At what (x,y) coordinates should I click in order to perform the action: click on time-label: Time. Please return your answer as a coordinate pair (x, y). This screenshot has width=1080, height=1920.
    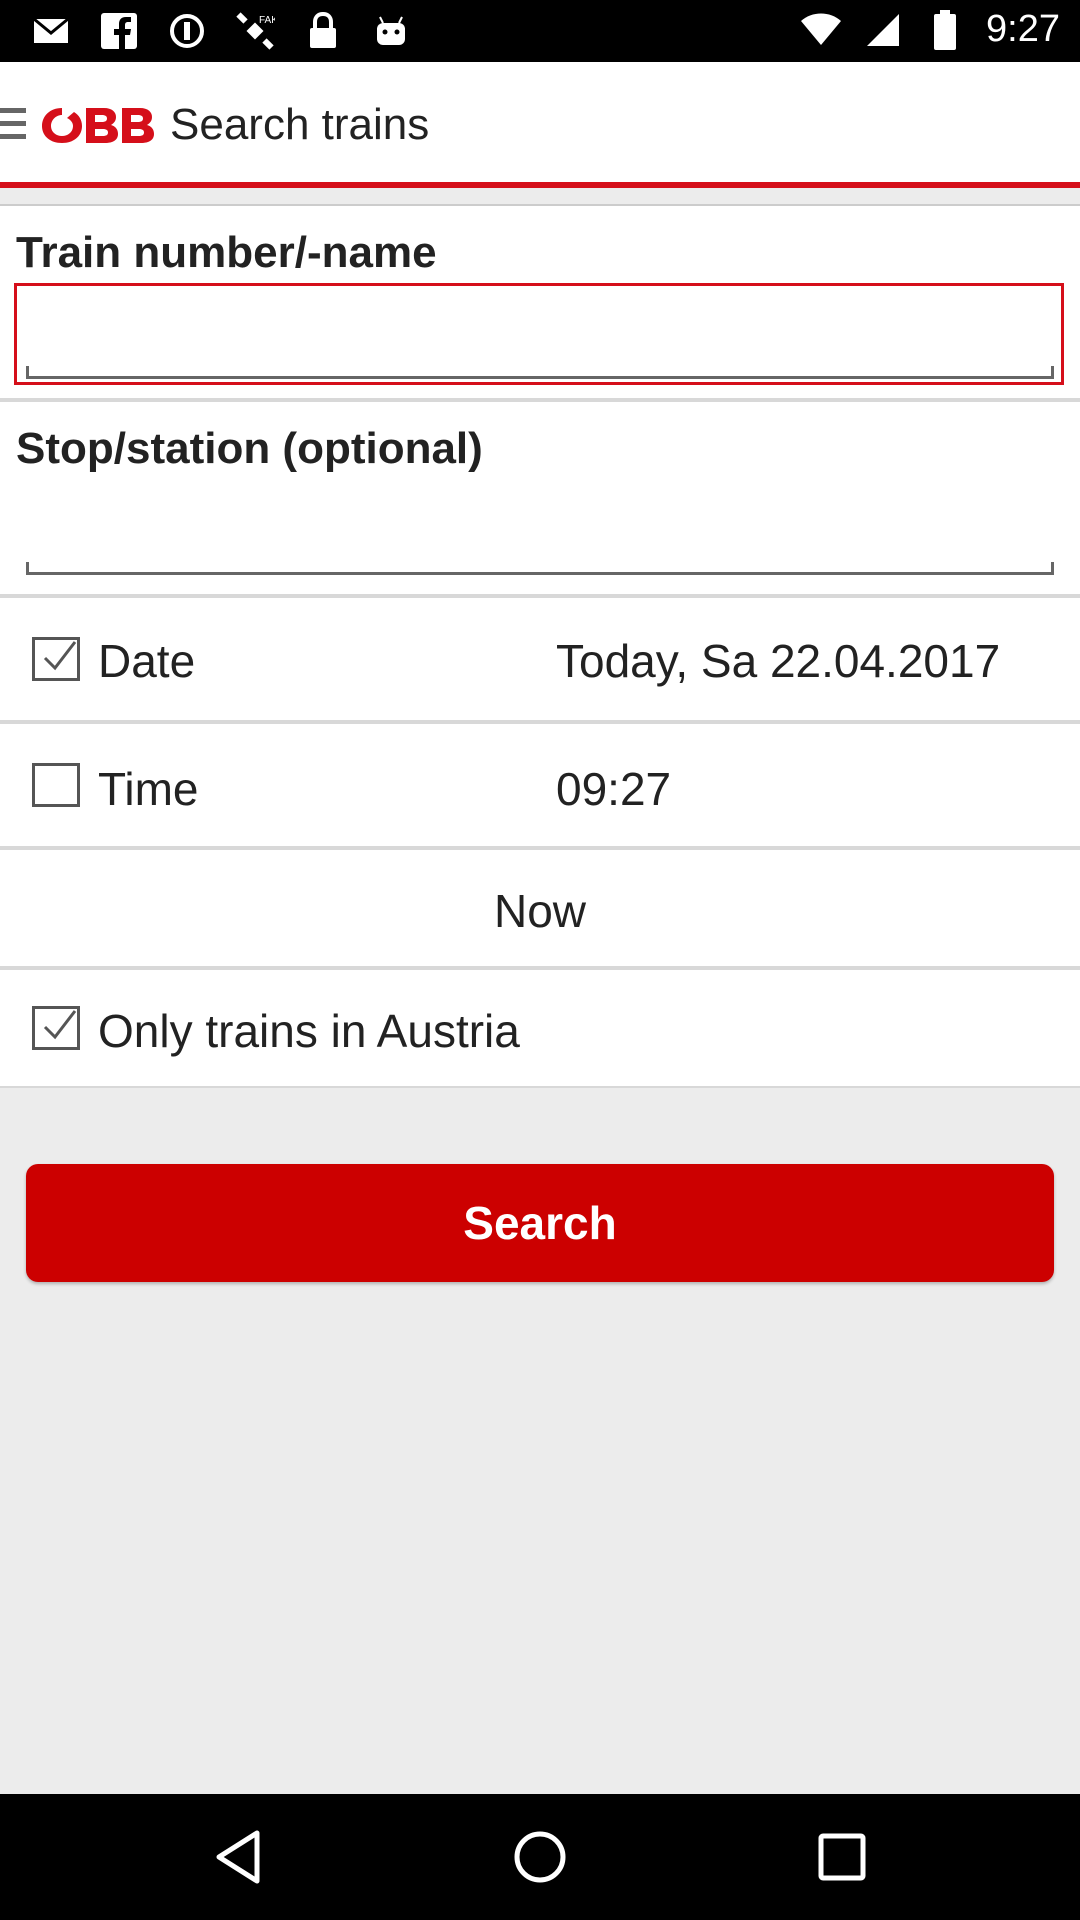
    Looking at the image, I should click on (148, 789).